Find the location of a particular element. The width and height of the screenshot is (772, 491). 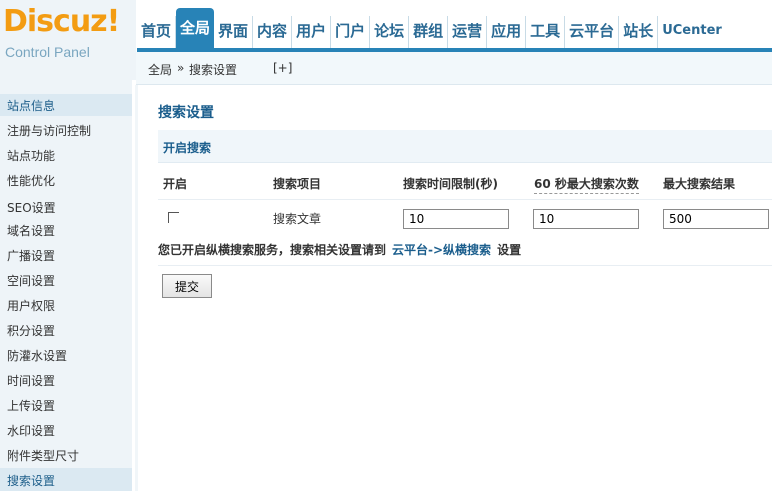

section-header: 开启搜索 is located at coordinates (465, 146).